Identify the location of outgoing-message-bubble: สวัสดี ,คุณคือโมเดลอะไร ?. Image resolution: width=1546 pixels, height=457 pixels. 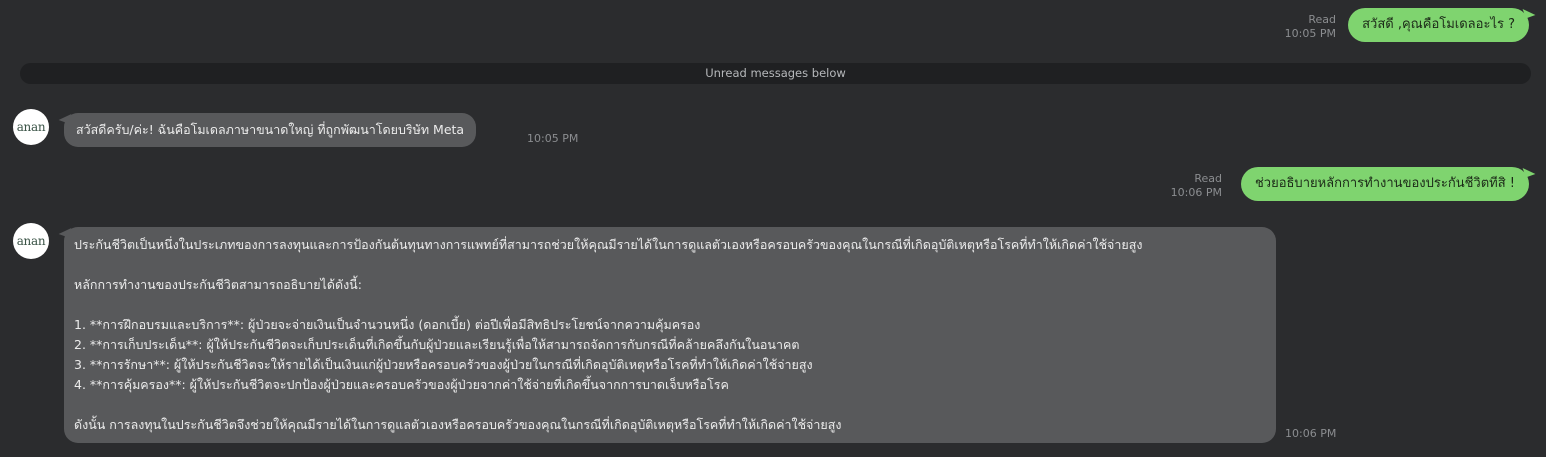
(1438, 25).